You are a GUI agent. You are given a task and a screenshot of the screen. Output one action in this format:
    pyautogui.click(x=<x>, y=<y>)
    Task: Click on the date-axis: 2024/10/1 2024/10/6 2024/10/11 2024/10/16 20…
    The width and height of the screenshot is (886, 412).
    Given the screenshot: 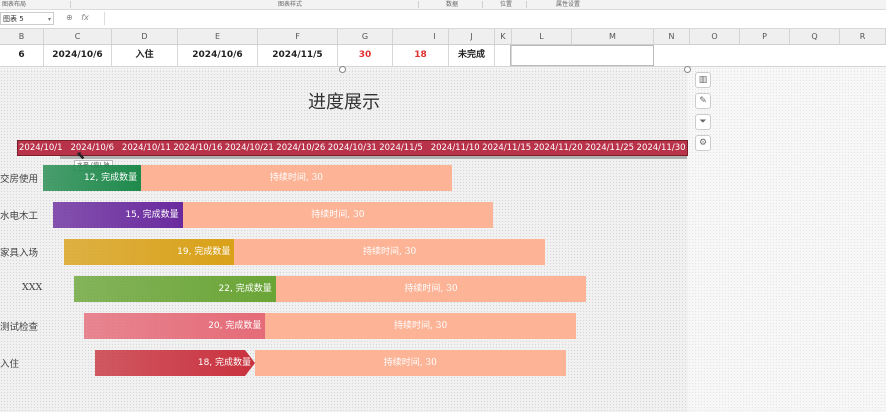 What is the action you would take?
    pyautogui.click(x=352, y=148)
    